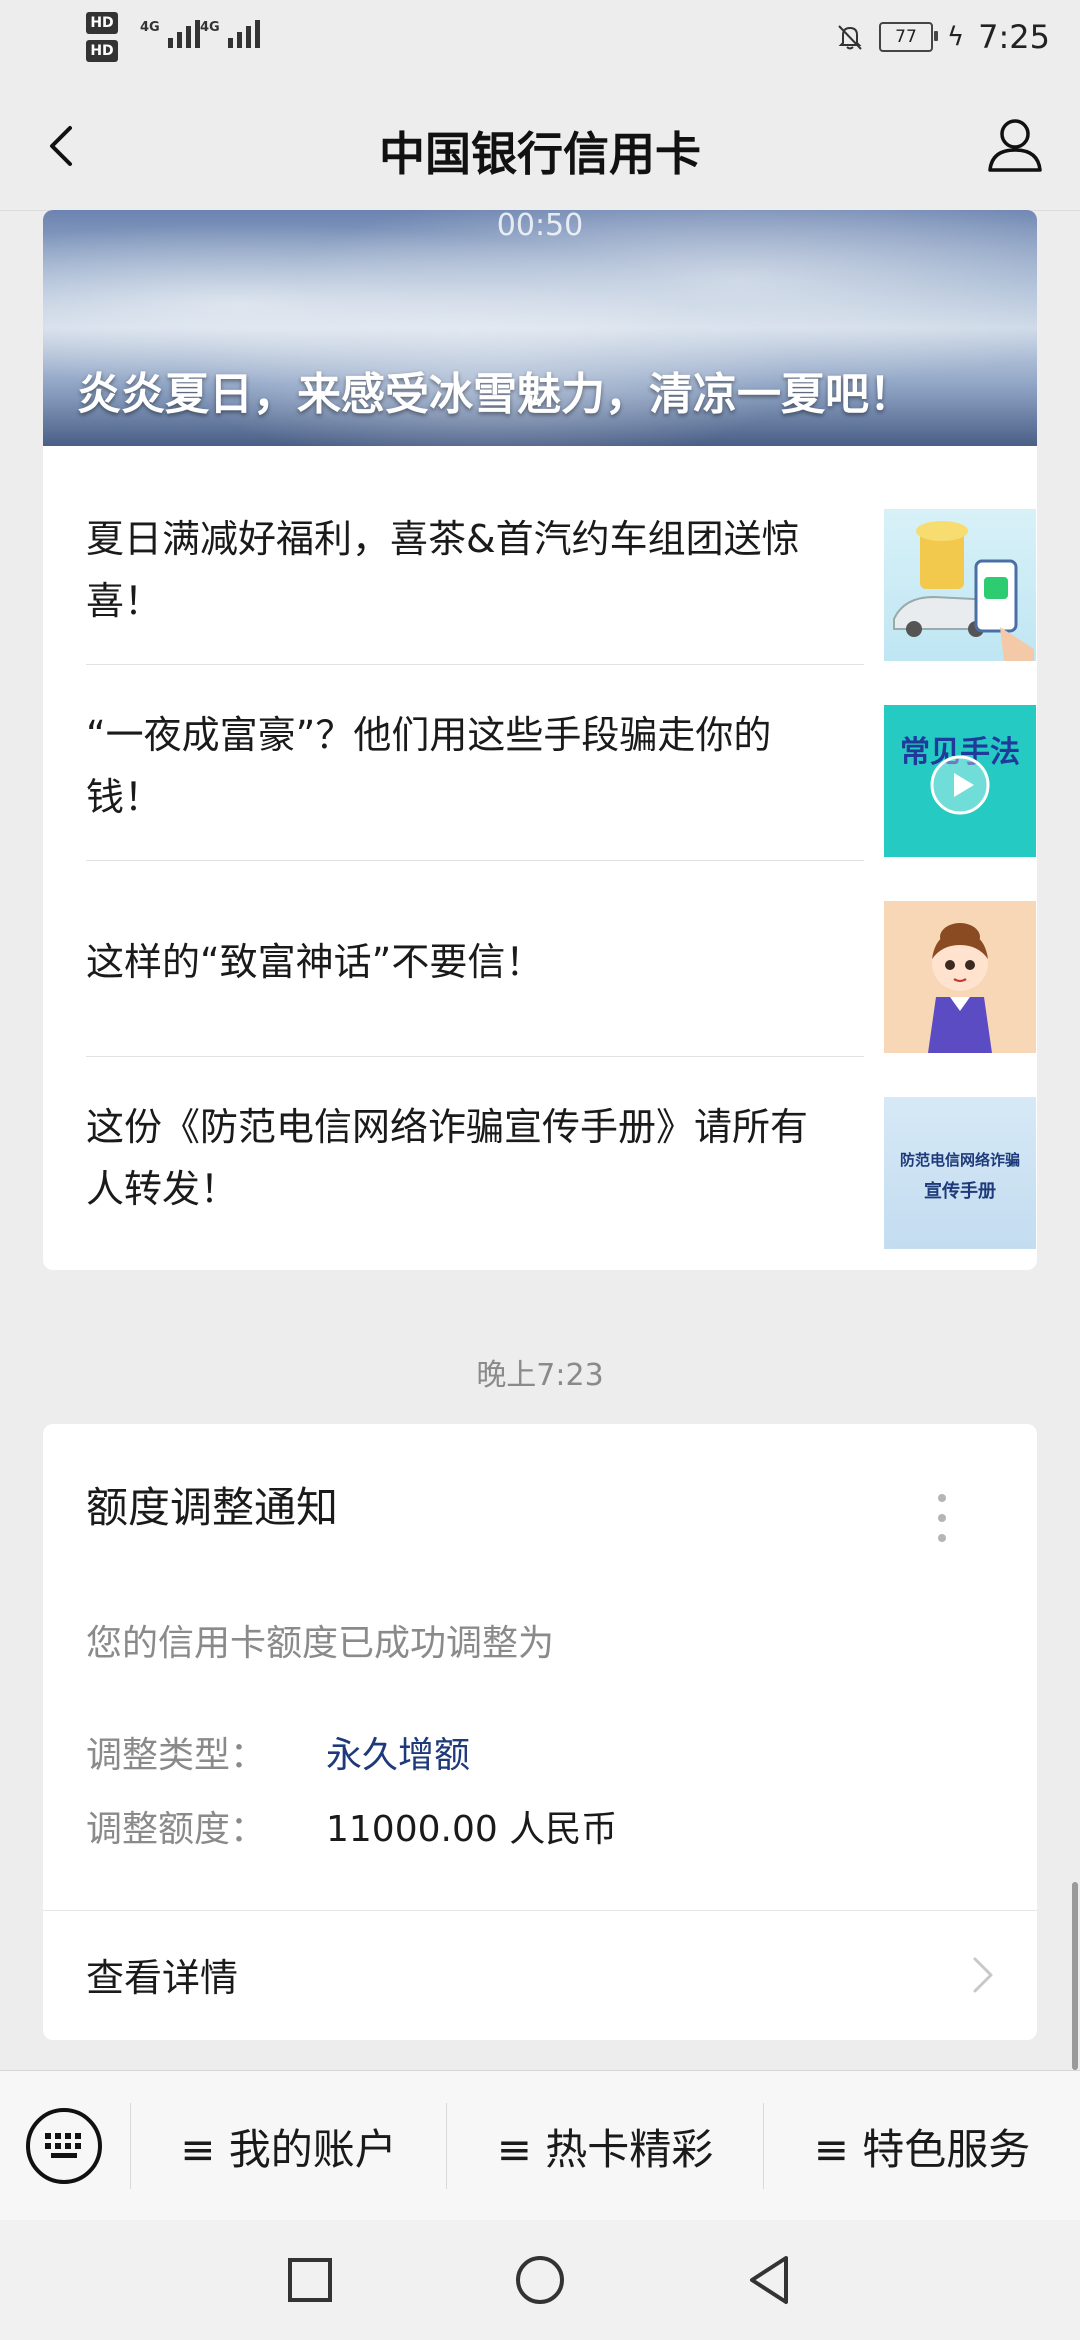 Image resolution: width=1080 pixels, height=2340 pixels. I want to click on cartoon-girl-thumbnail, so click(960, 977).